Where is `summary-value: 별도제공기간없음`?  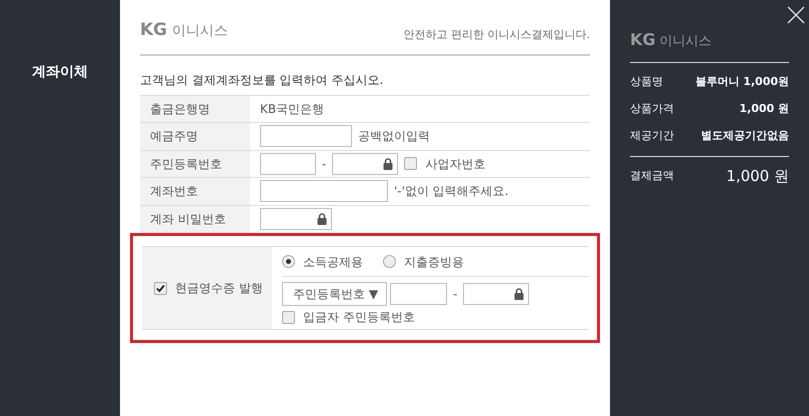 summary-value: 별도제공기간없음 is located at coordinates (745, 136).